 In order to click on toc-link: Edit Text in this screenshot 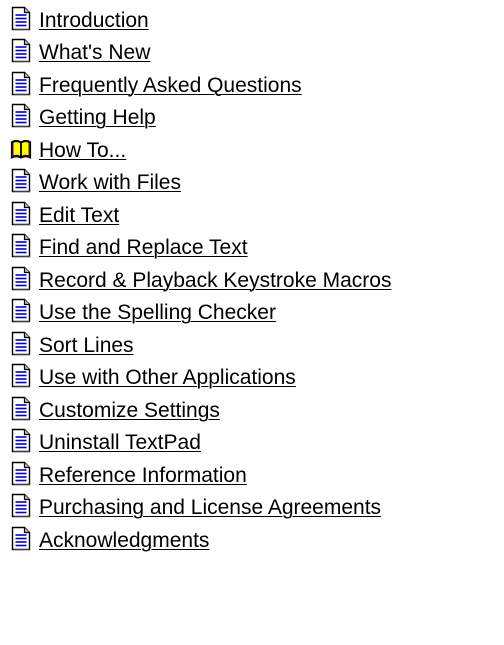, I will do `click(79, 215)`.